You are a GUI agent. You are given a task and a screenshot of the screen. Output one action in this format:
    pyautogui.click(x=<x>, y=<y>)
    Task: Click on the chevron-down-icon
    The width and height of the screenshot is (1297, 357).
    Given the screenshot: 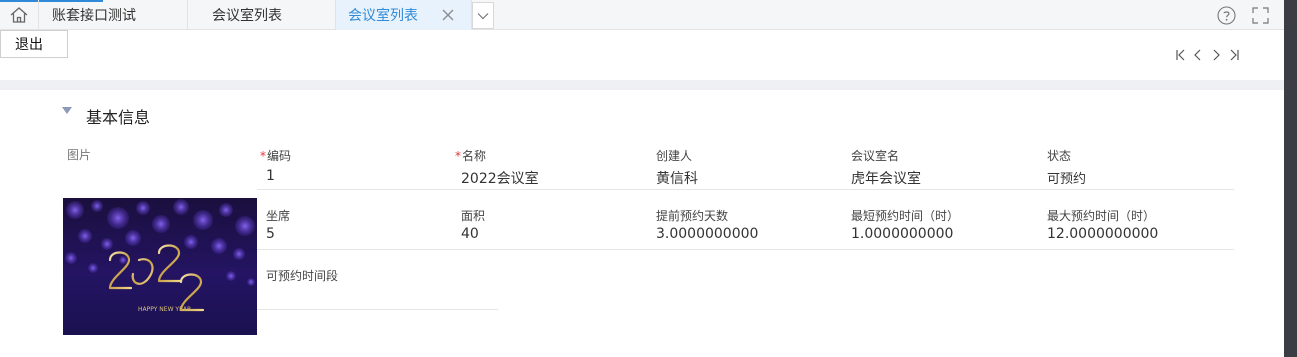 What is the action you would take?
    pyautogui.click(x=483, y=15)
    